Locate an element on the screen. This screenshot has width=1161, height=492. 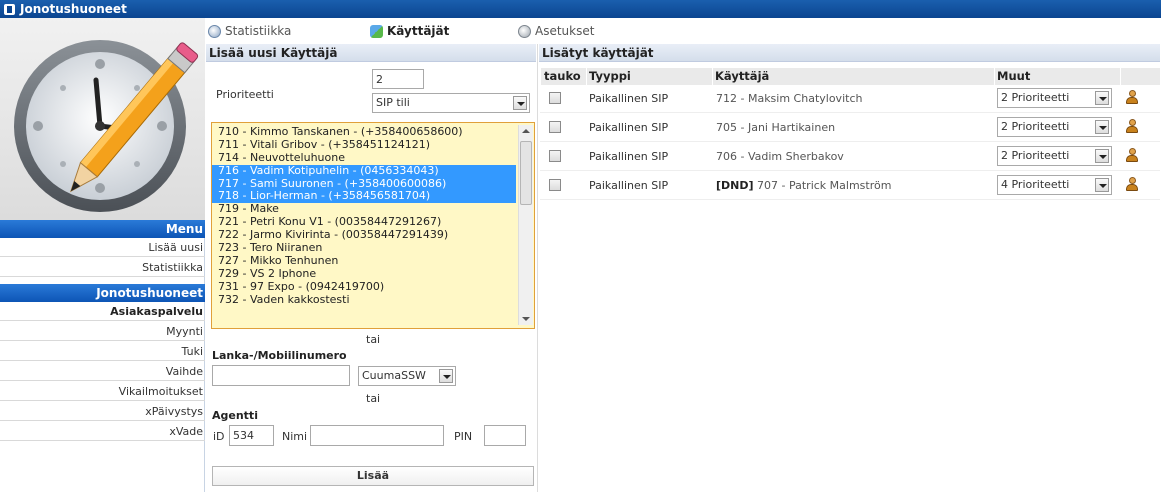
column-header-type: Tyyppi is located at coordinates (649, 76).